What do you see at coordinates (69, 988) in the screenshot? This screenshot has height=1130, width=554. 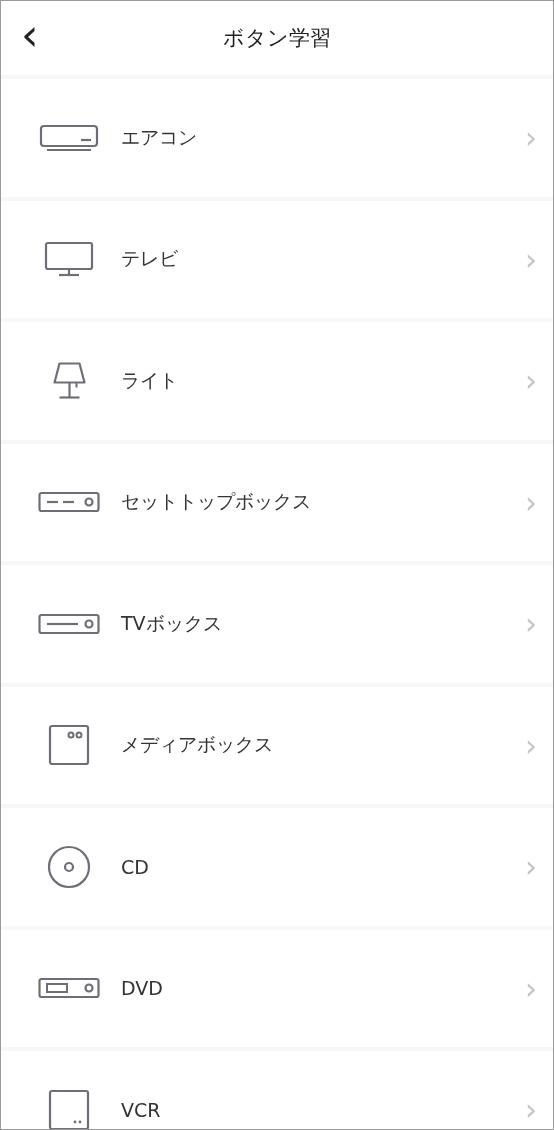 I see `disc-player-icon` at bounding box center [69, 988].